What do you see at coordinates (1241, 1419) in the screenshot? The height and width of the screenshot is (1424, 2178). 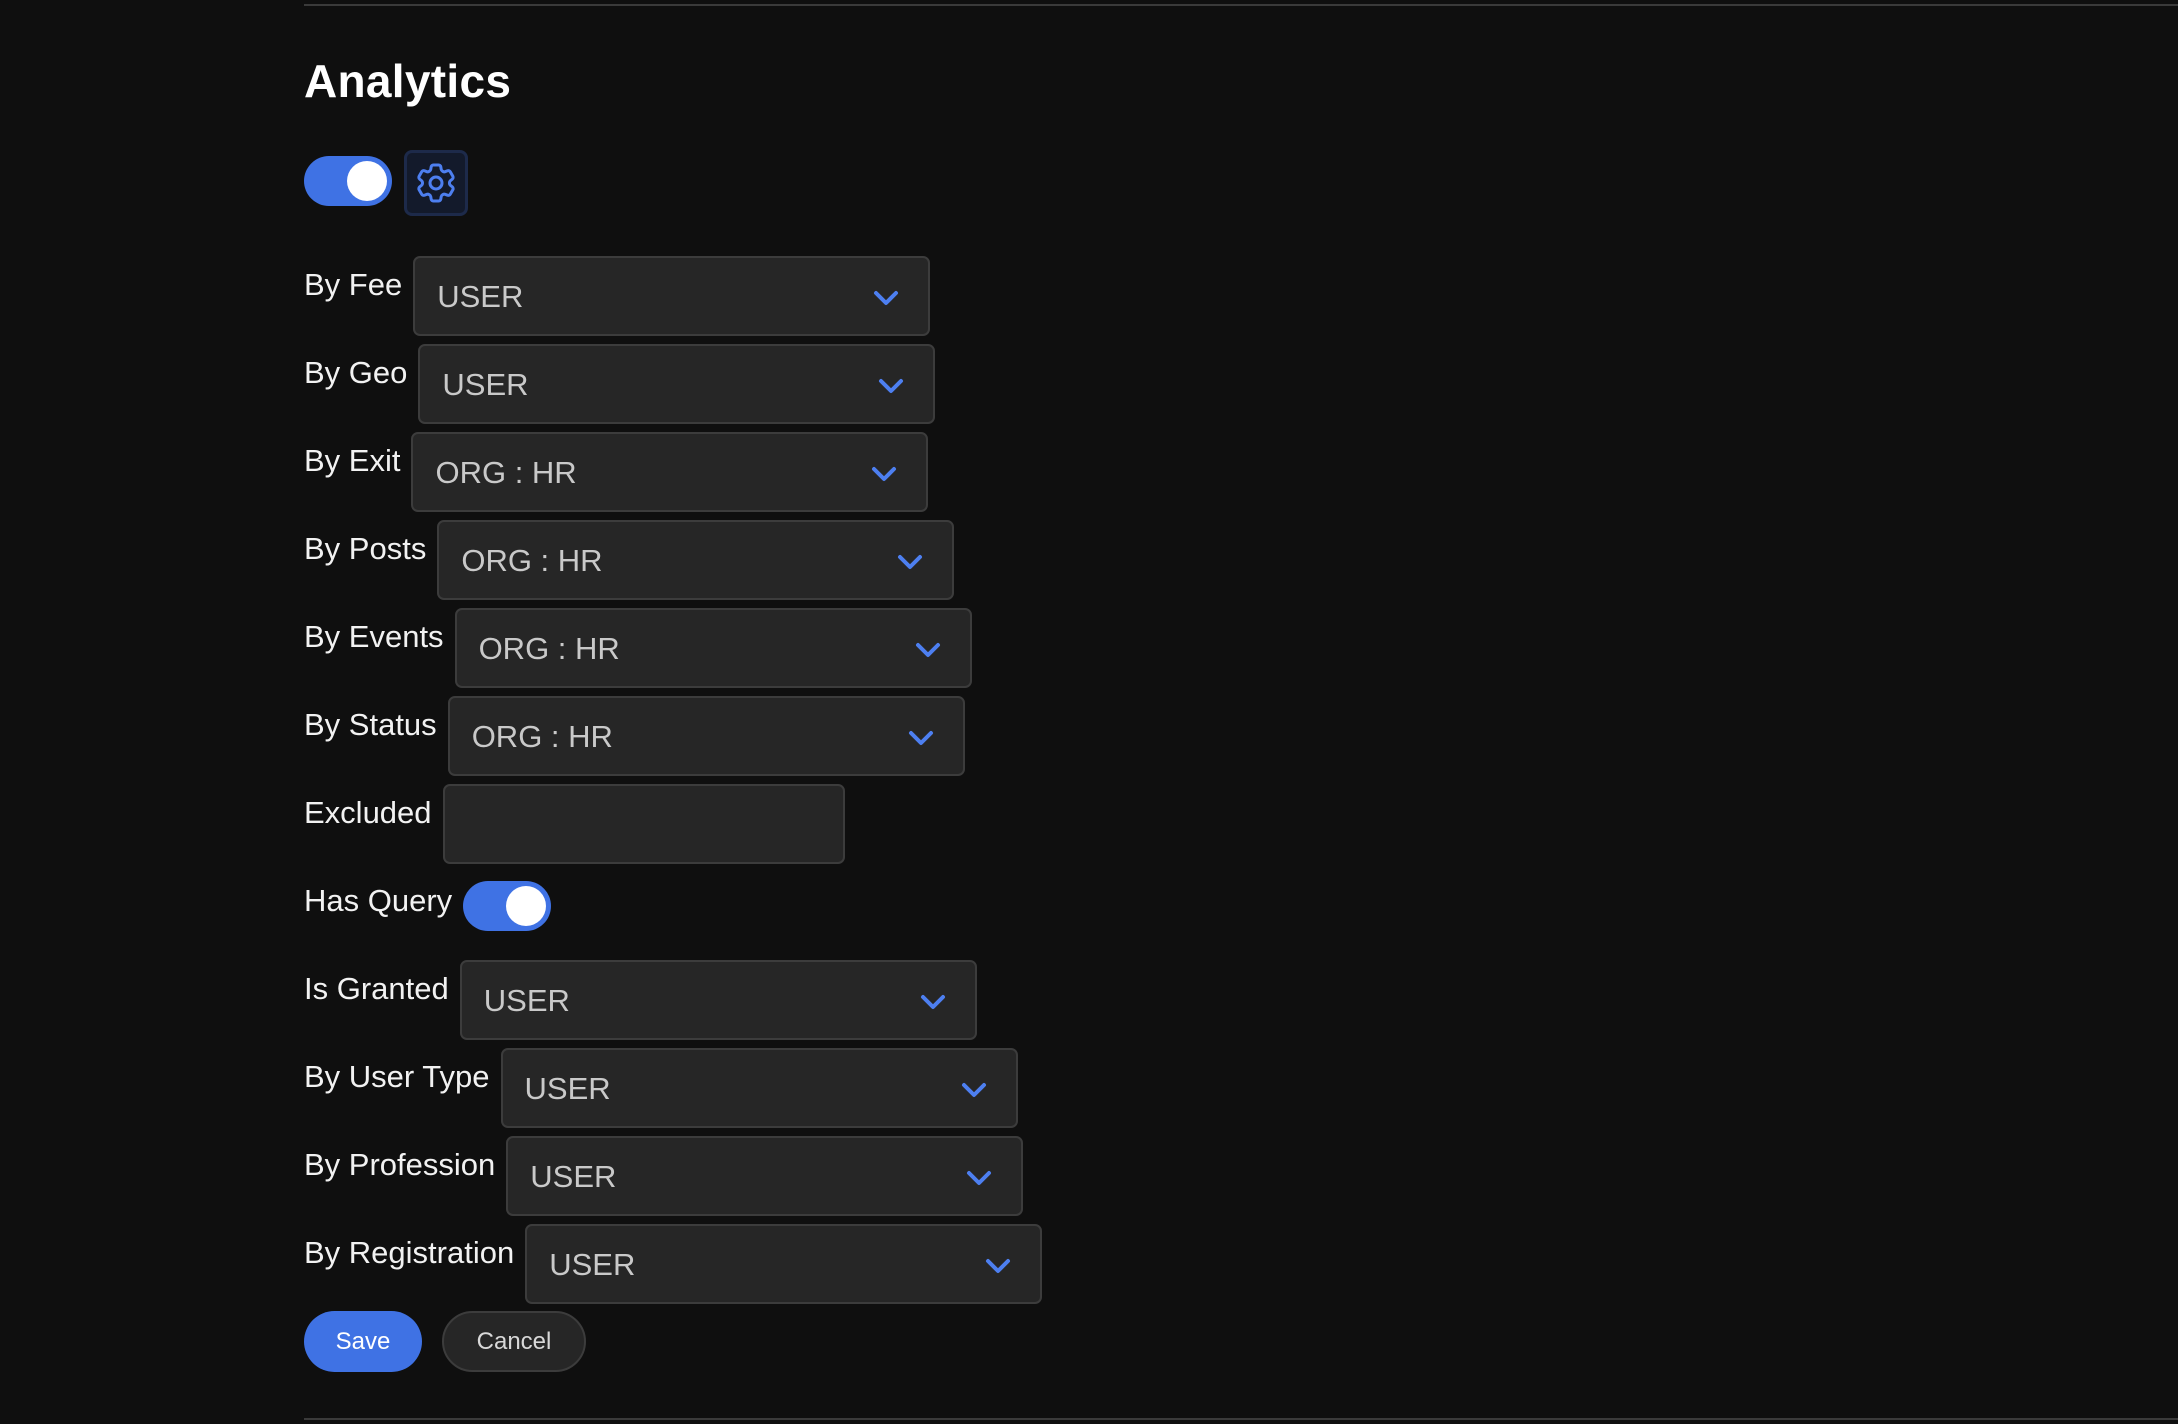 I see `bottom-divider` at bounding box center [1241, 1419].